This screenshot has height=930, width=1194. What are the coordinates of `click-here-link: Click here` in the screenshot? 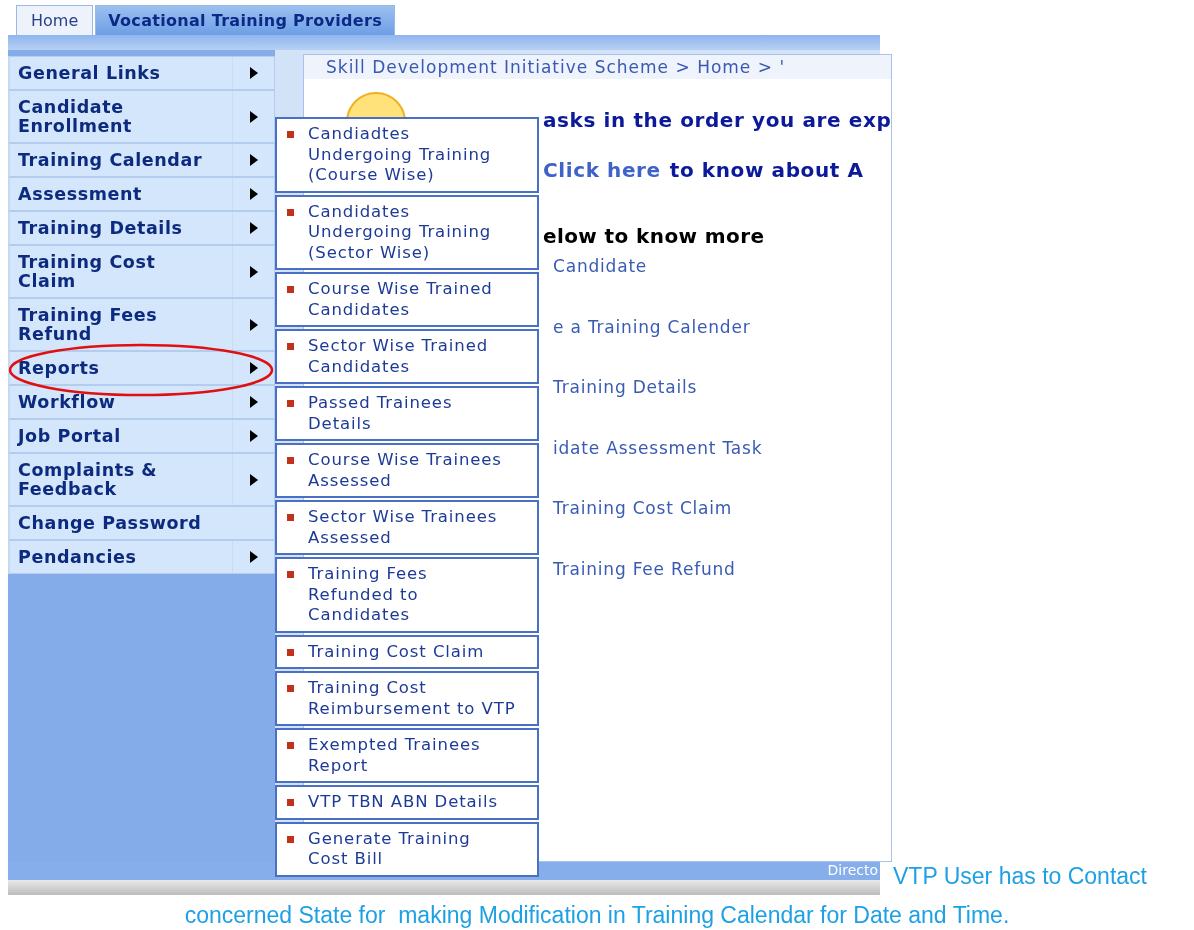 It's located at (602, 170).